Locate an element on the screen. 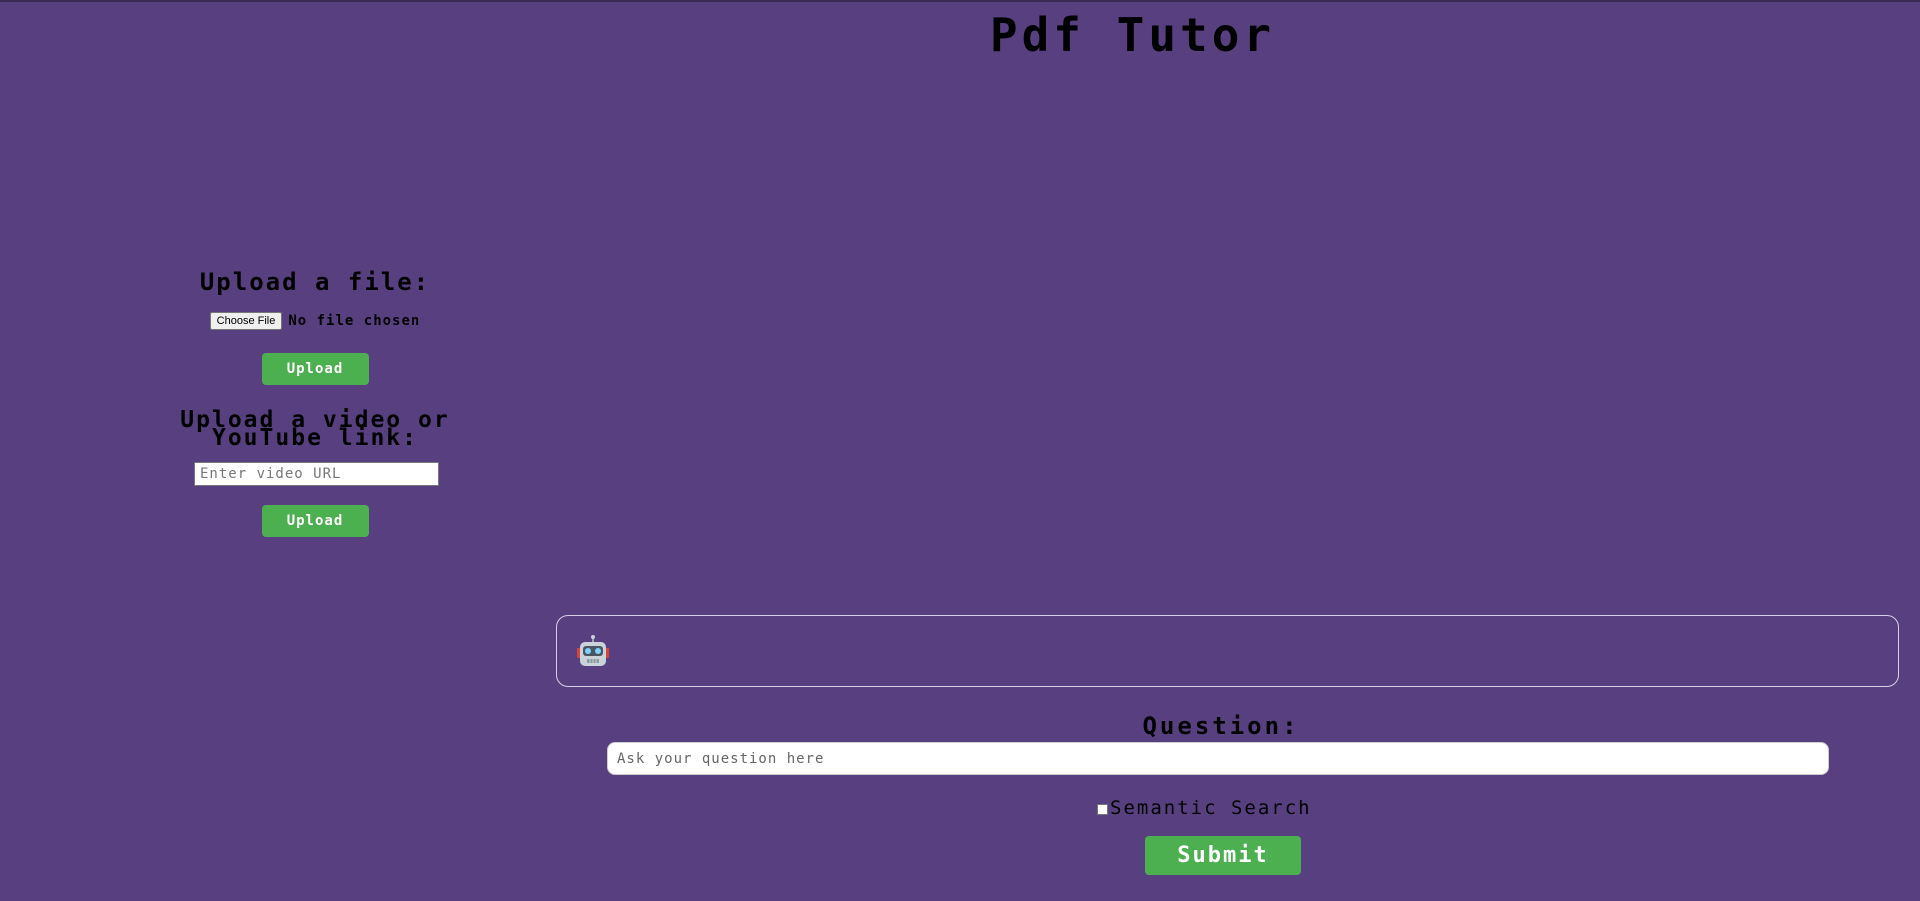  file-upload-button: Upload is located at coordinates (315, 369).